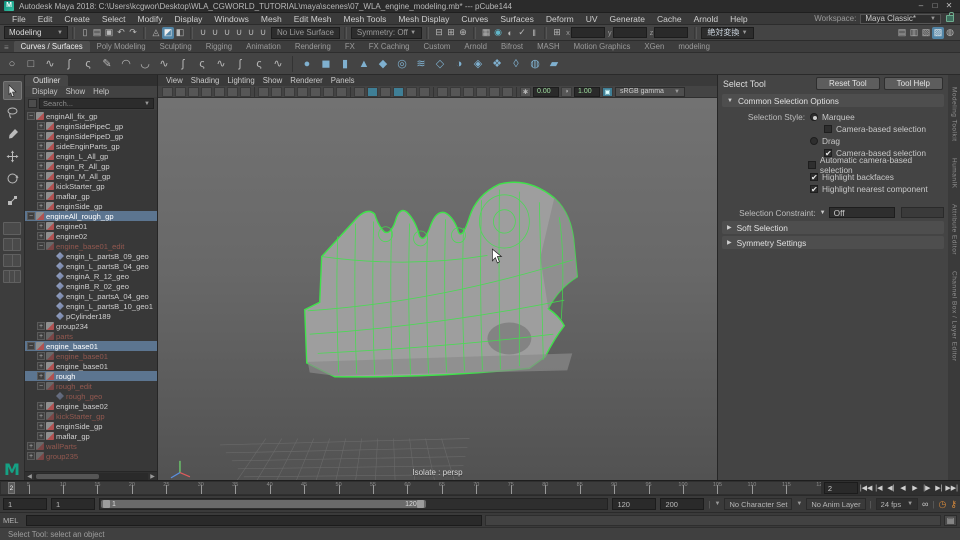  I want to click on shelf-tab-arnold: Arnold, so click(475, 46).